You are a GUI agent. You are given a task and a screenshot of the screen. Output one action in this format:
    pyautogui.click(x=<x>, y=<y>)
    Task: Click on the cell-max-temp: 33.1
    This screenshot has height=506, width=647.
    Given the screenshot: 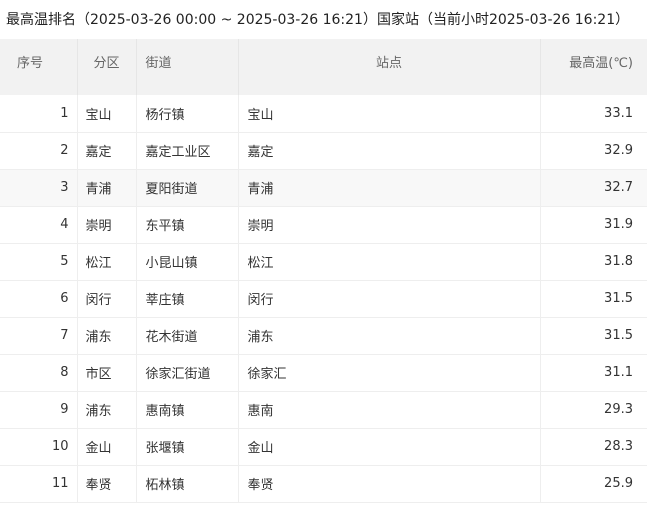 What is the action you would take?
    pyautogui.click(x=593, y=114)
    